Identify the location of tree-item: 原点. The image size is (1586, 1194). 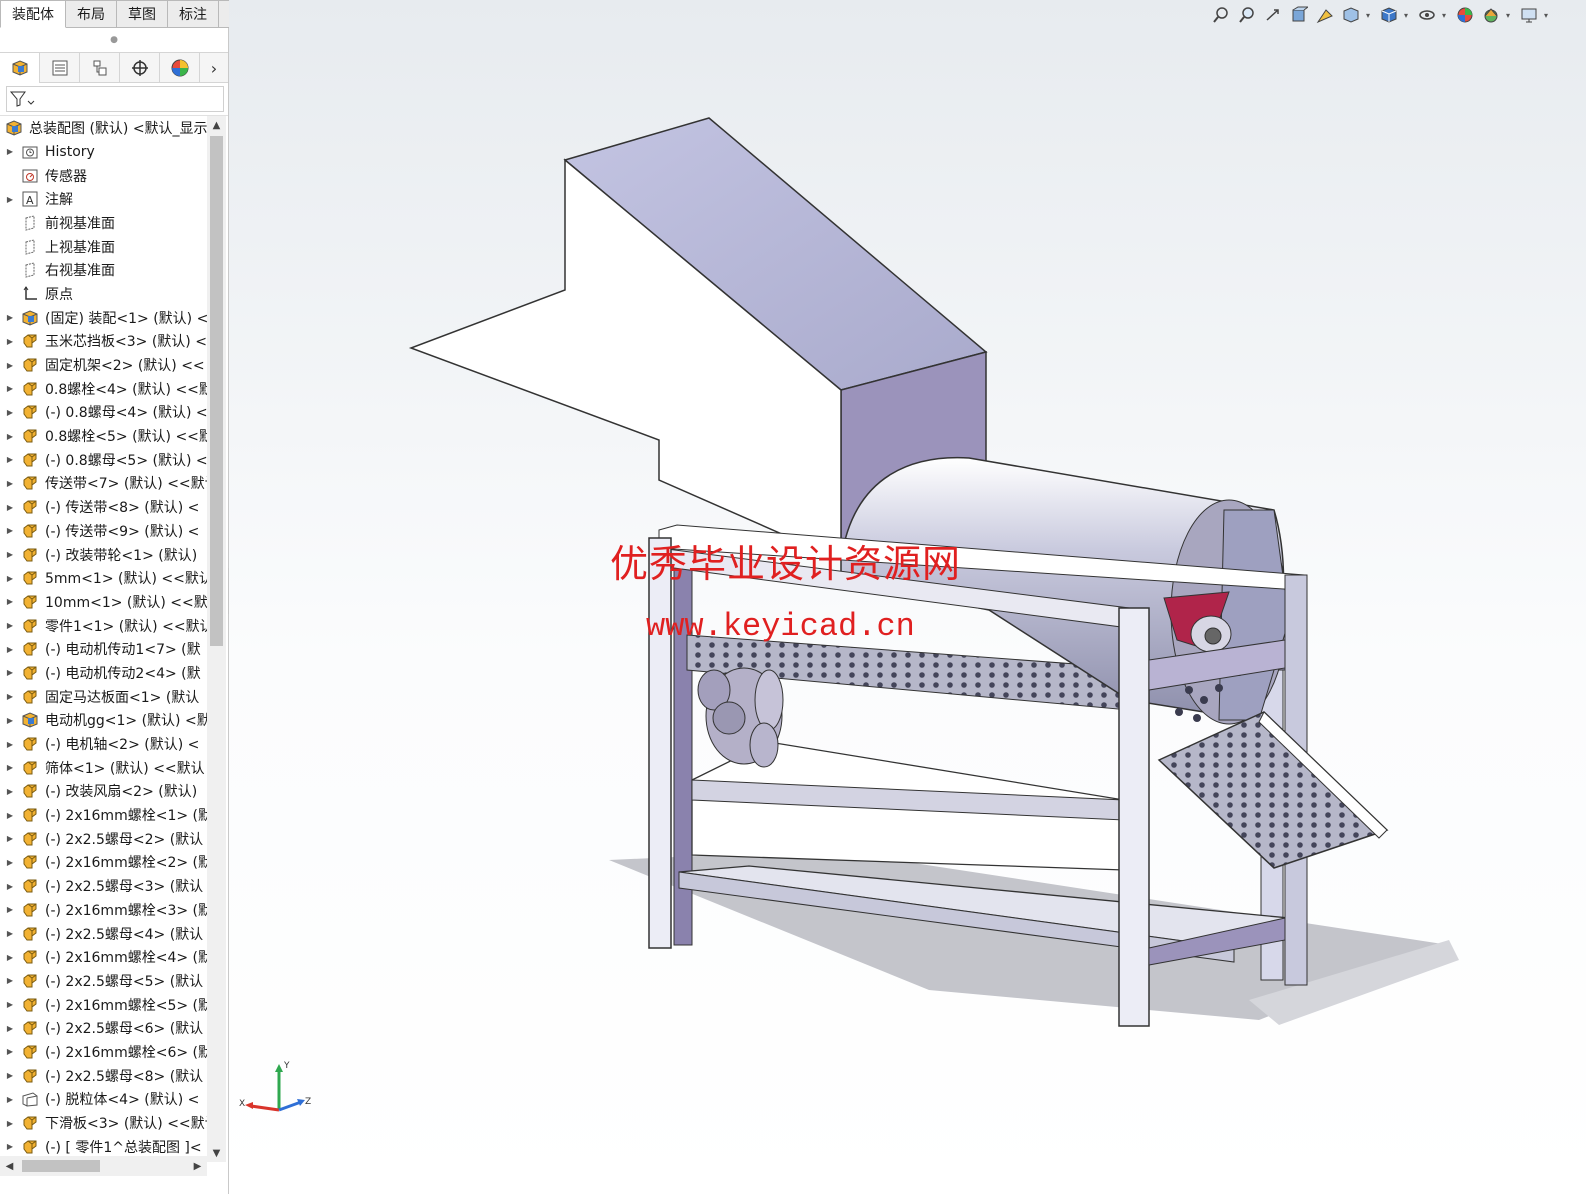
(103, 294).